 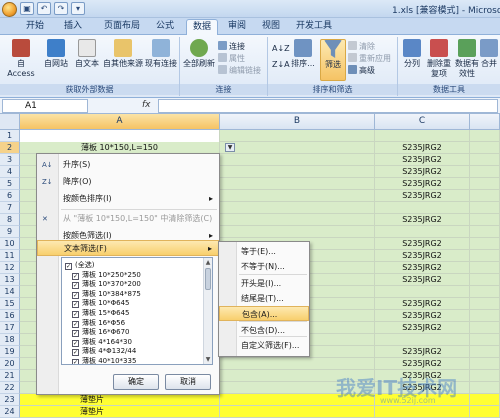 What do you see at coordinates (412, 54) in the screenshot?
I see `text-to-columns-button: 分列` at bounding box center [412, 54].